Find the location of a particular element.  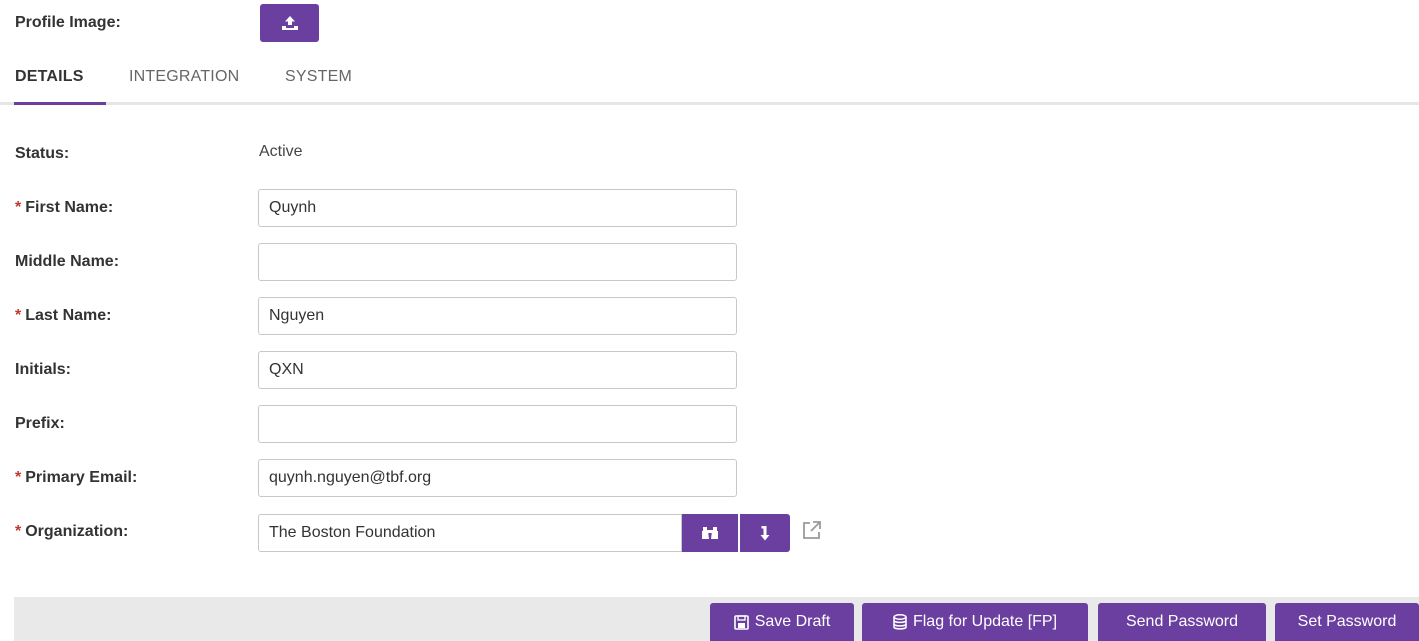

organization-label-text: Organization: is located at coordinates (77, 531).